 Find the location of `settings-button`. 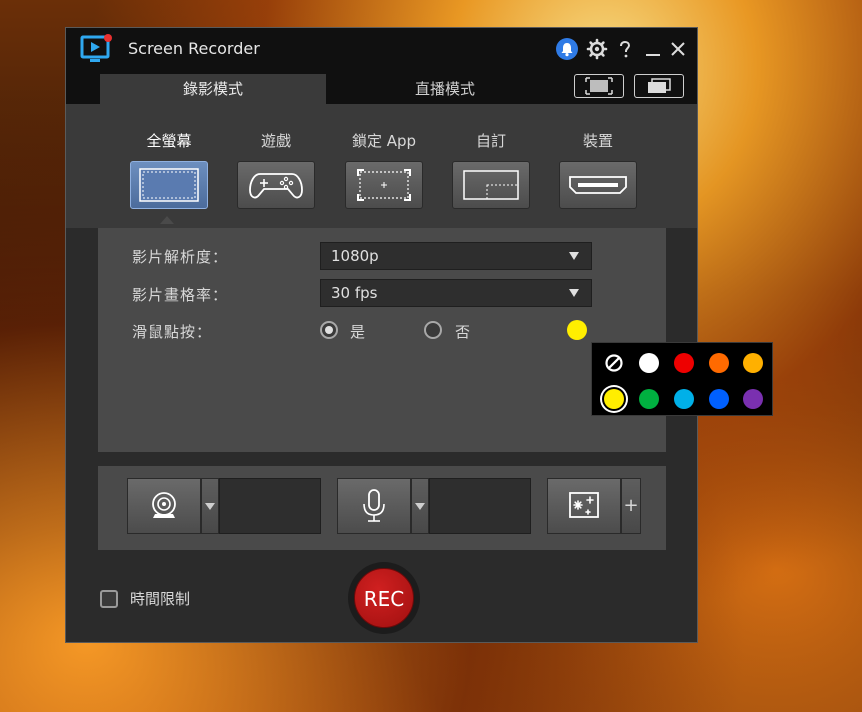

settings-button is located at coordinates (597, 49).